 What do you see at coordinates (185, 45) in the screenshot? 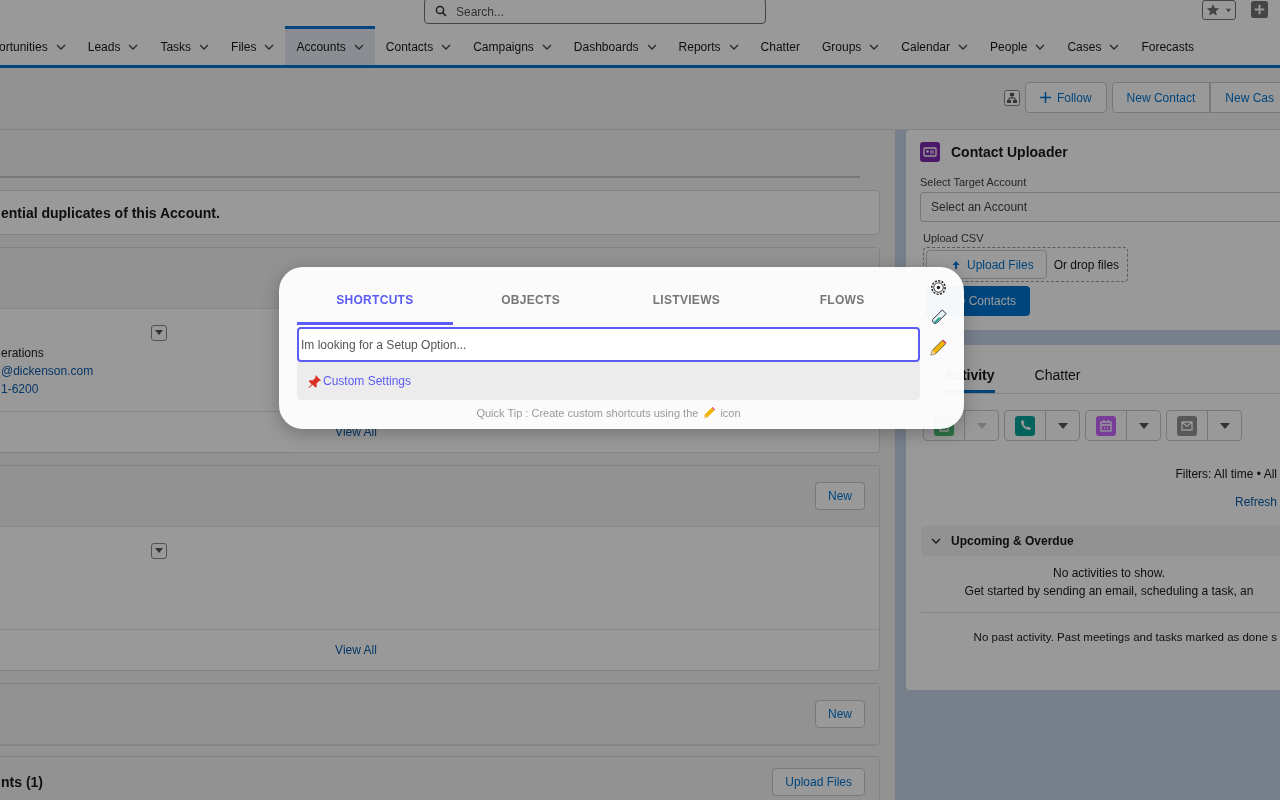
I see `nav-tab: Tasks` at bounding box center [185, 45].